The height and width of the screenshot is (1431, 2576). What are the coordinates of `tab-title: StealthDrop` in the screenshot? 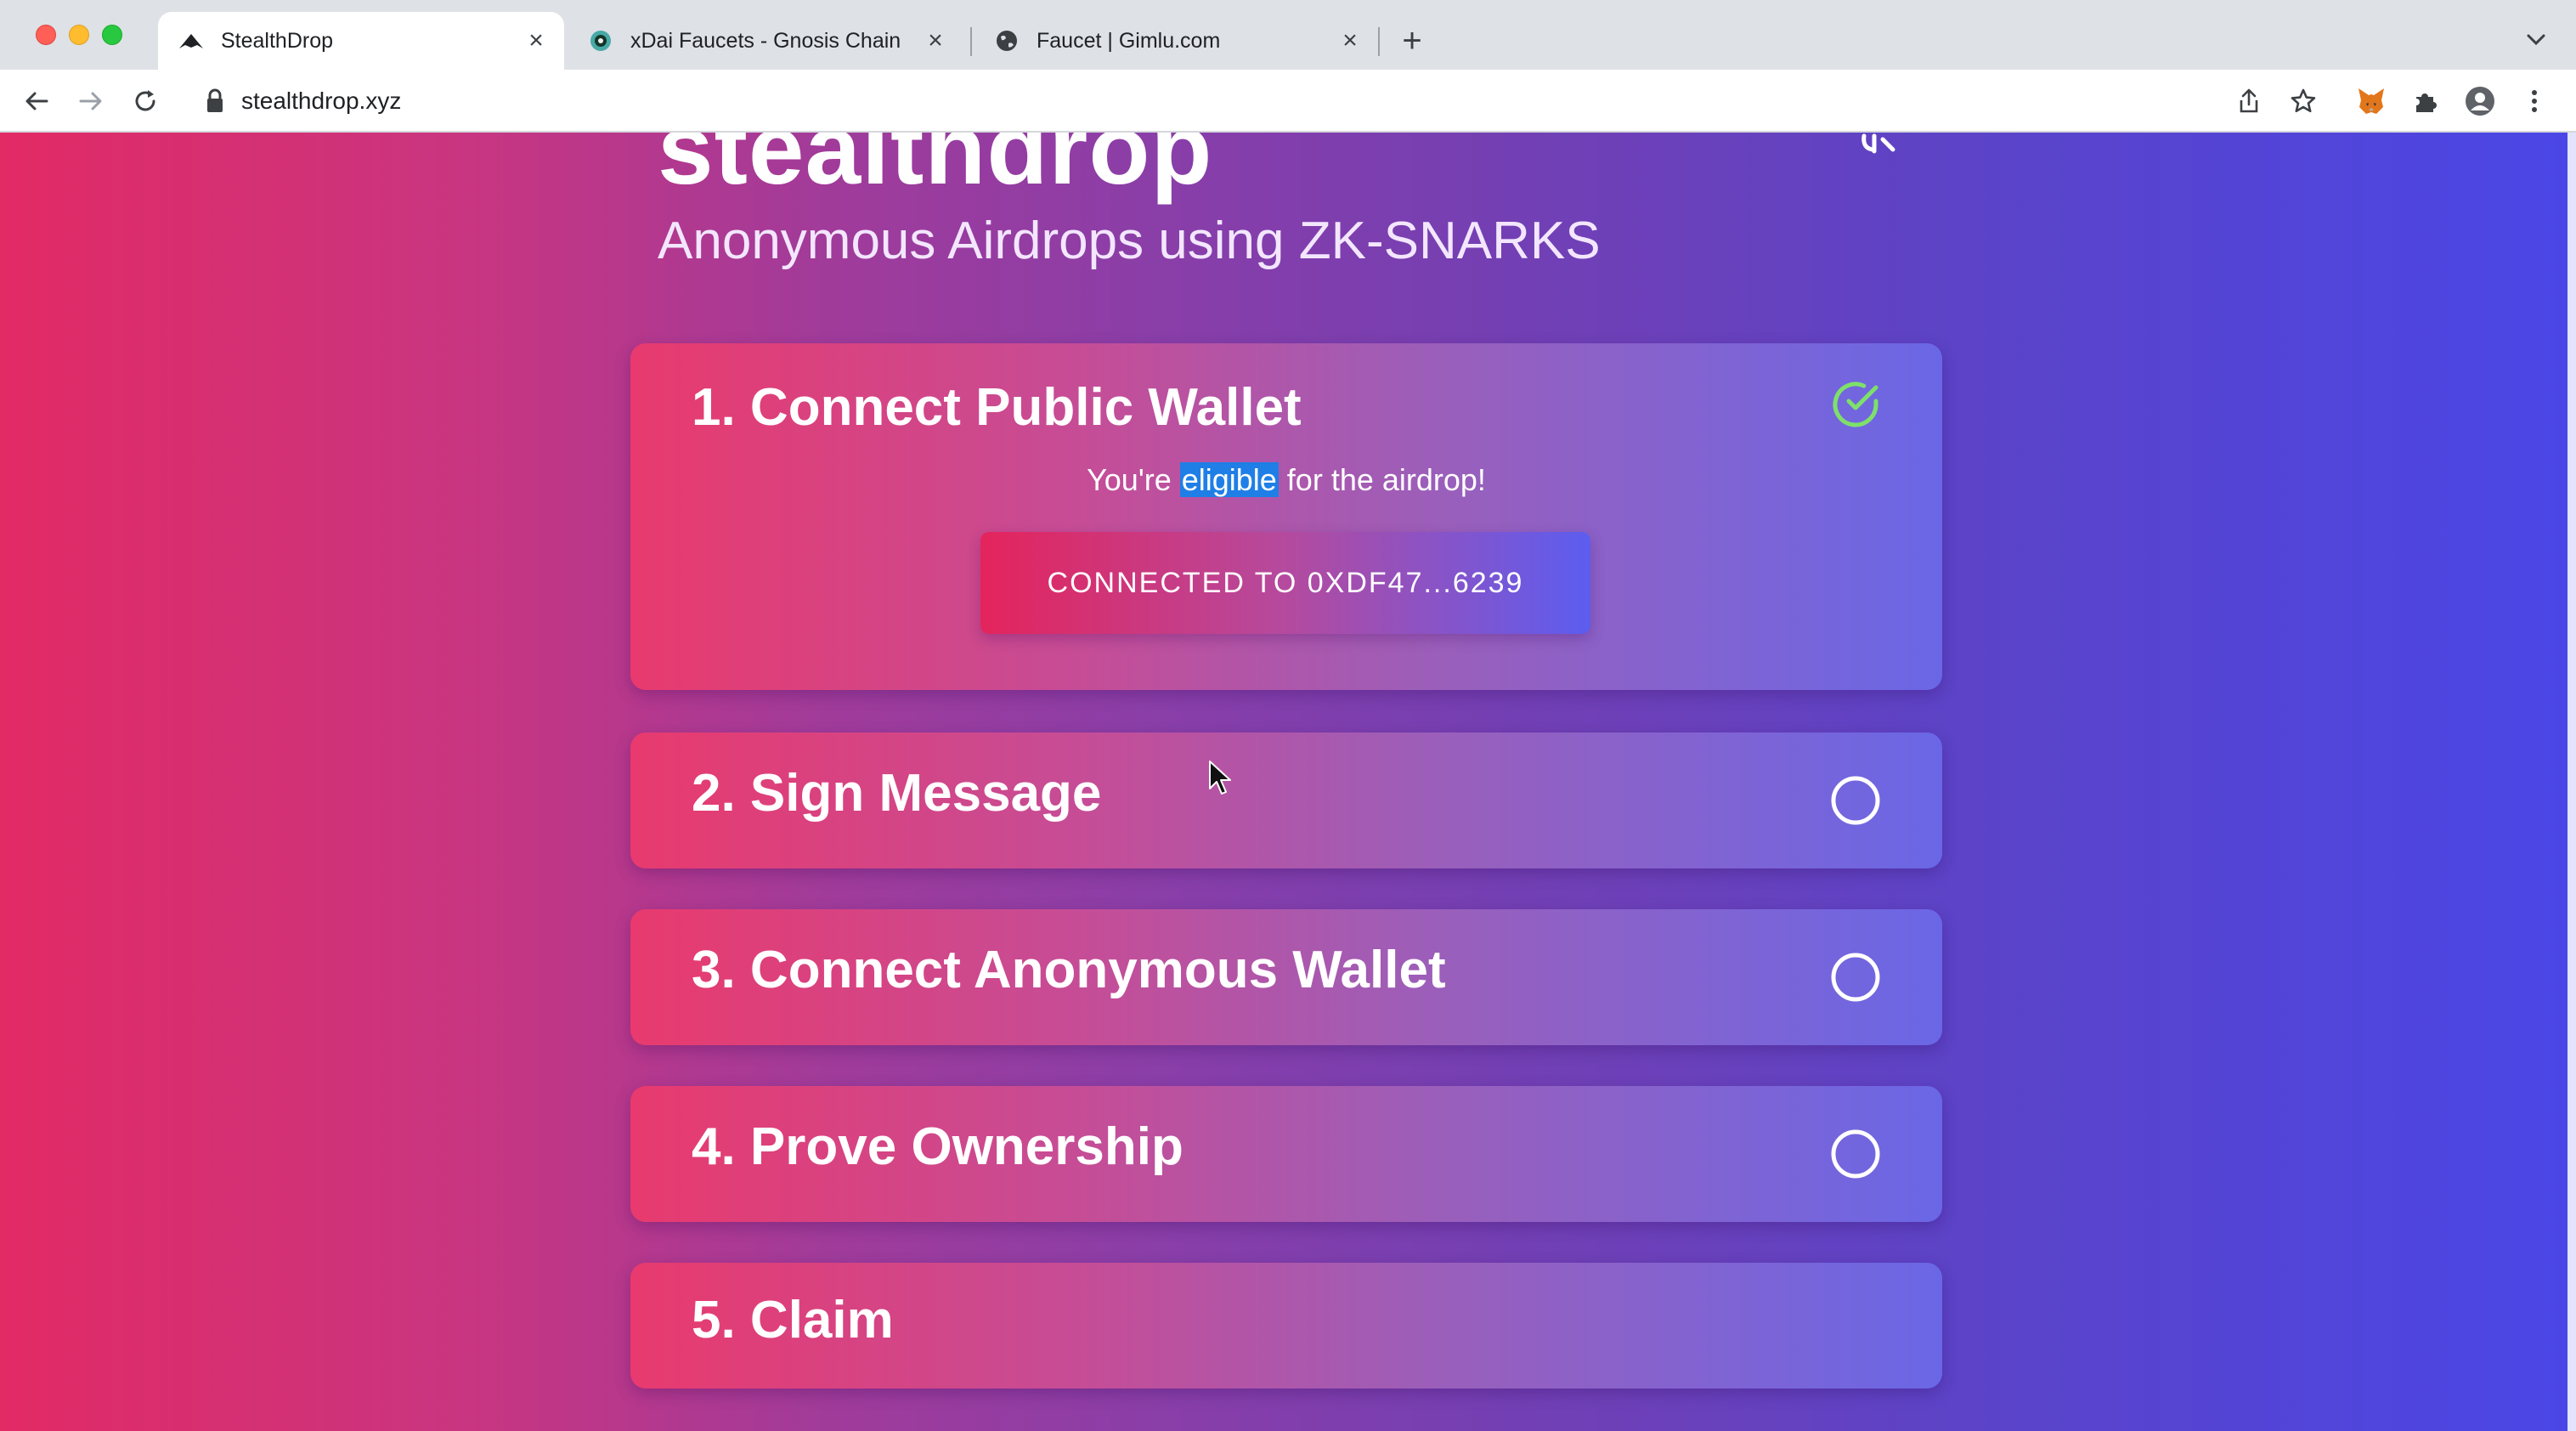 It's located at (278, 40).